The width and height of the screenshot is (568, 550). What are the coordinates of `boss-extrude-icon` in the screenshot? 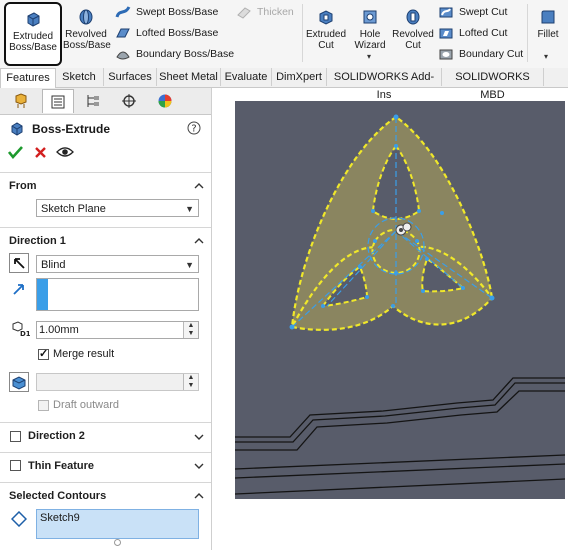 It's located at (17, 129).